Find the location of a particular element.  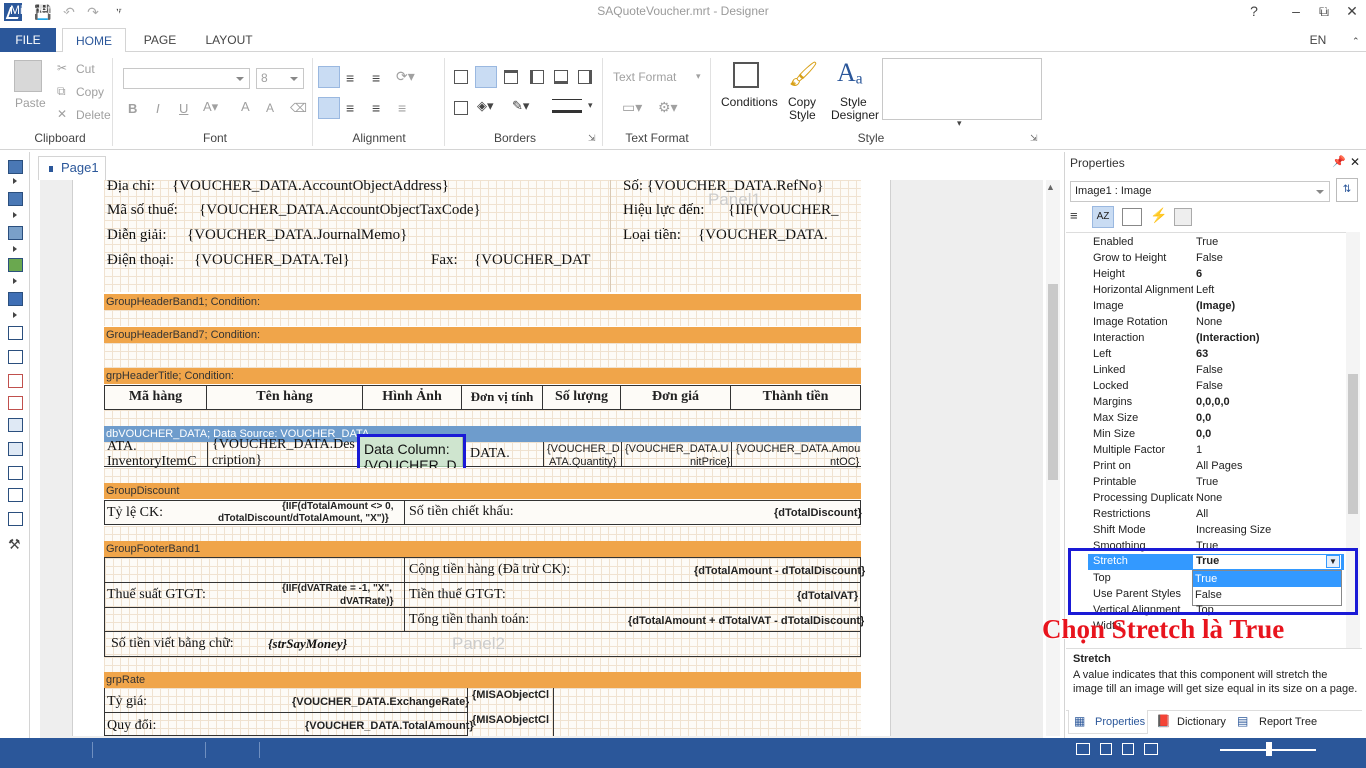

property-value: All is located at coordinates (1202, 514).